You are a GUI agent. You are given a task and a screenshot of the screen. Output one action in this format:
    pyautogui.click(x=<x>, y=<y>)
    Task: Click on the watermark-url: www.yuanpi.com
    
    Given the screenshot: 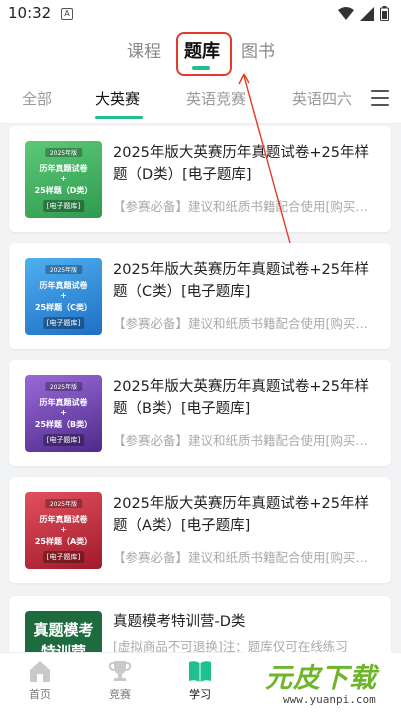 What is the action you would take?
    pyautogui.click(x=329, y=699)
    